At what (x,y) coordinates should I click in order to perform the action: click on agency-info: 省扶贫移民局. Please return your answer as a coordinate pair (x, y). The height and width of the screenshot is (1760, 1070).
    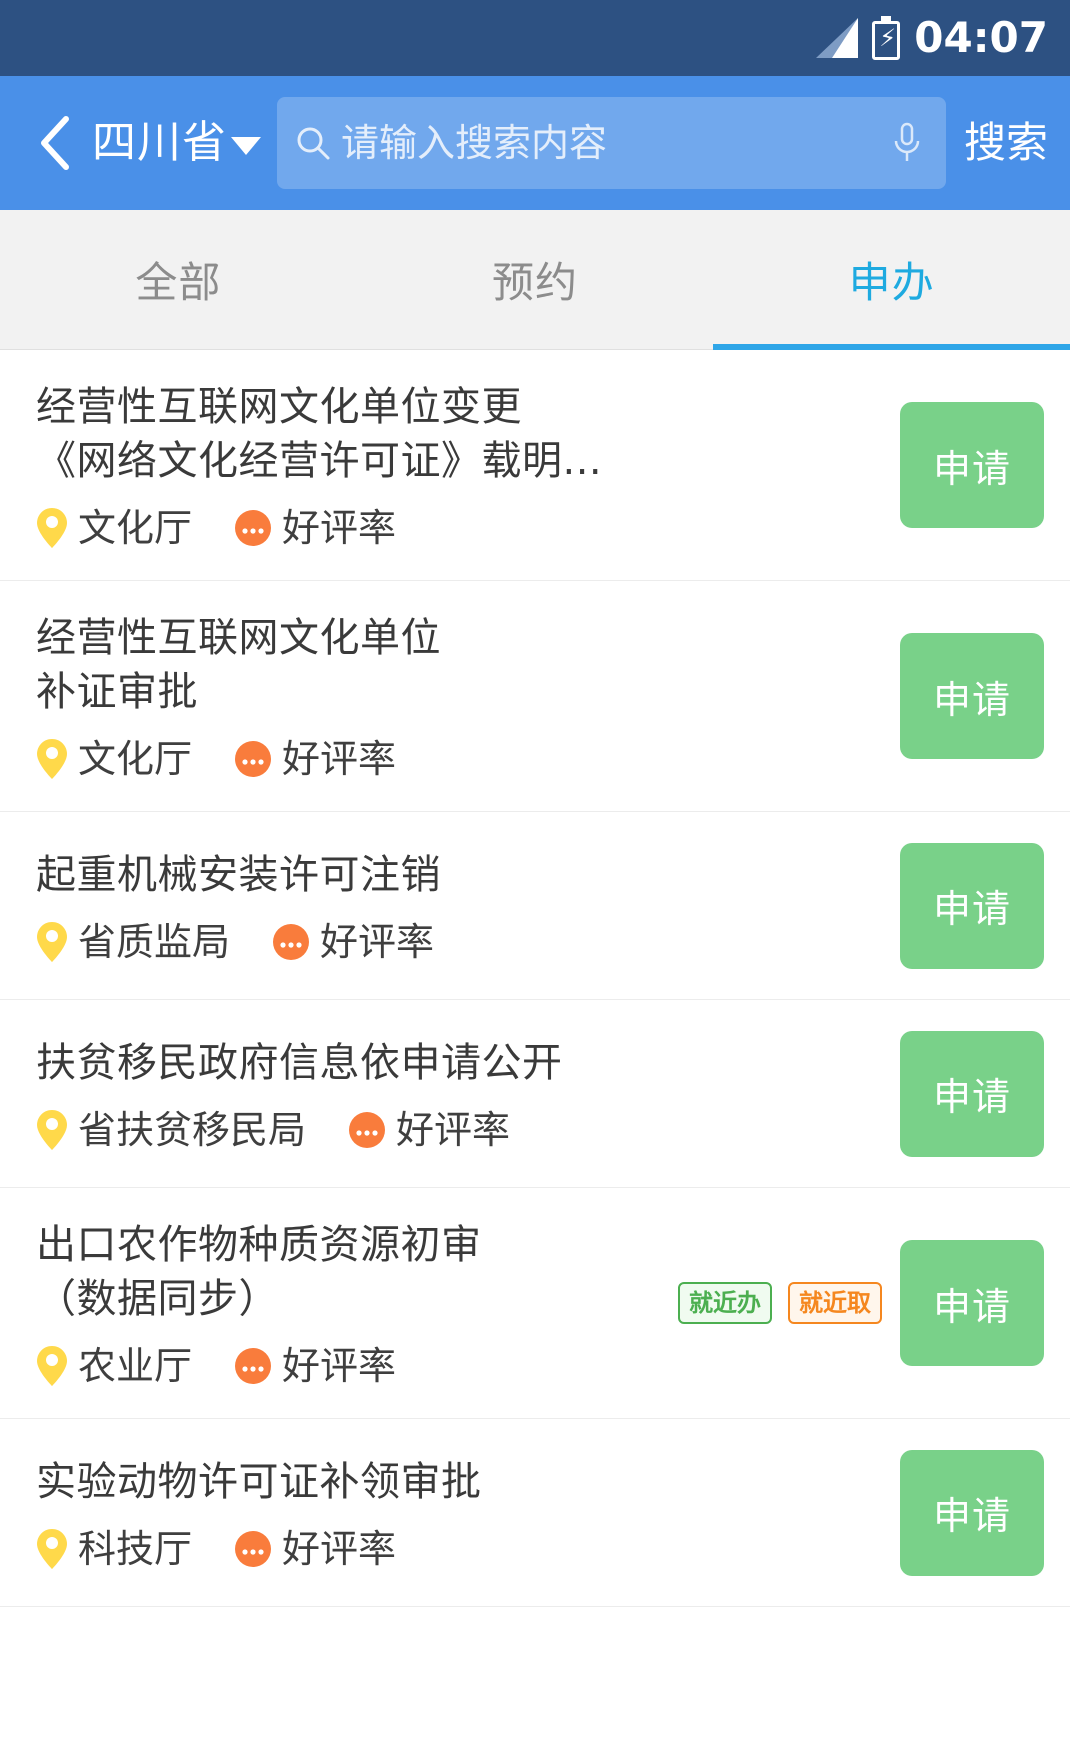
    Looking at the image, I should click on (171, 1130).